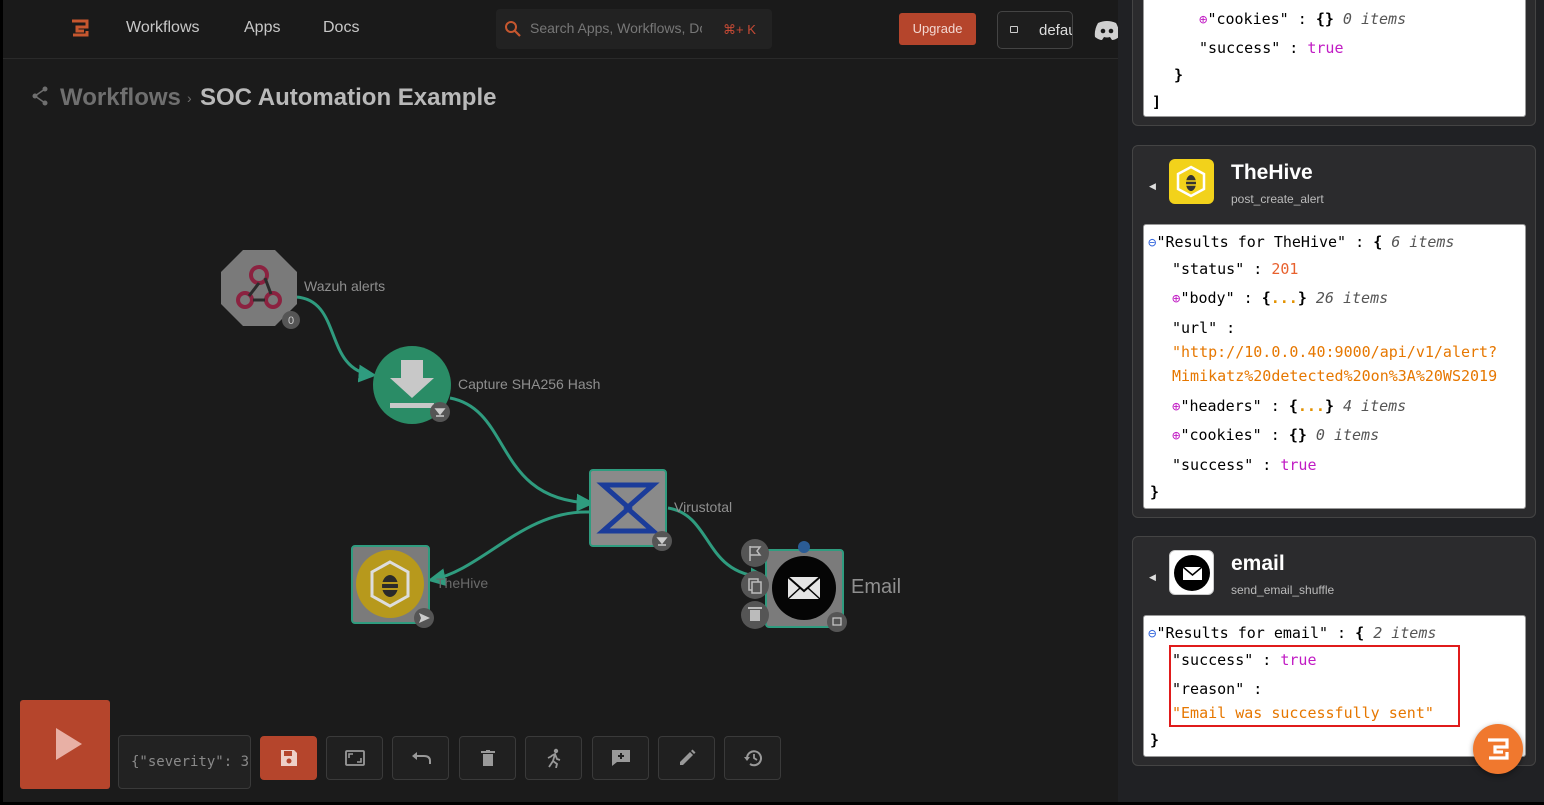 The image size is (1544, 805). I want to click on delete-selected-button, so click(487, 758).